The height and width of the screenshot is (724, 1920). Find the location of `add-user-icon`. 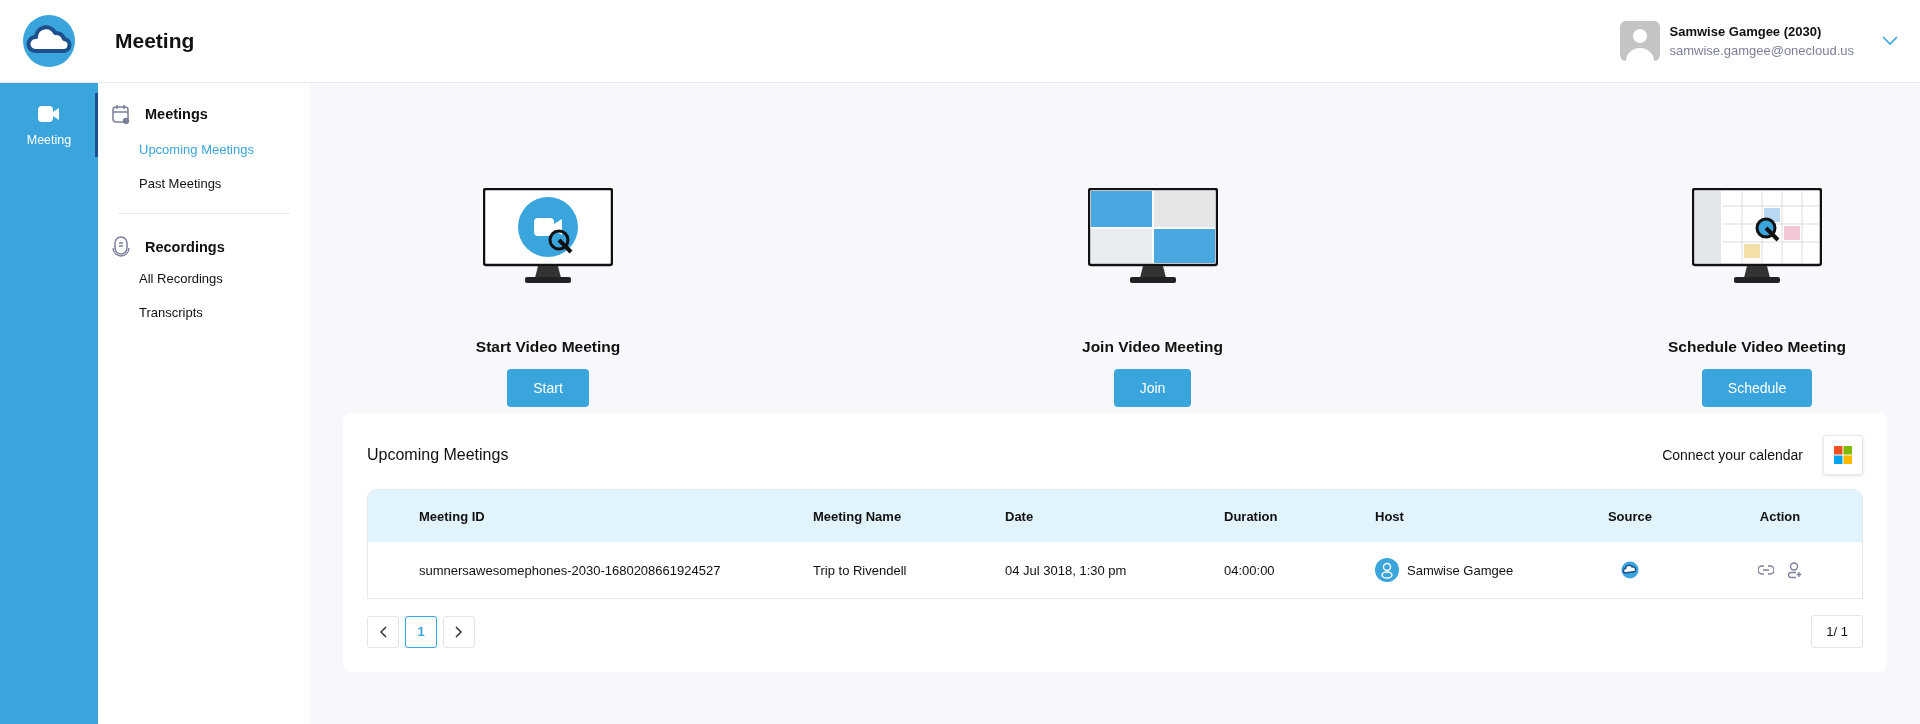

add-user-icon is located at coordinates (1795, 570).